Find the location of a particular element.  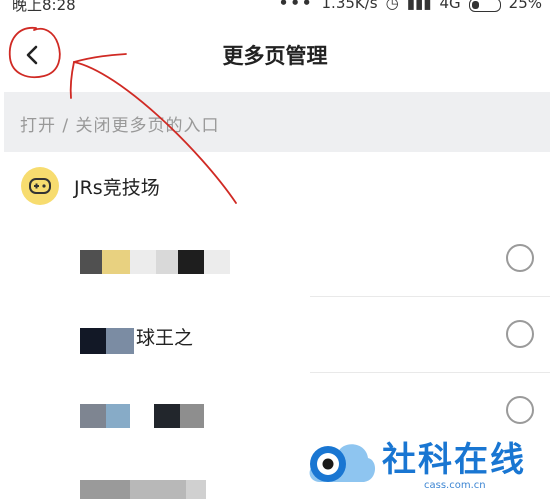

watermark-url: cass.com.cn is located at coordinates (455, 485).